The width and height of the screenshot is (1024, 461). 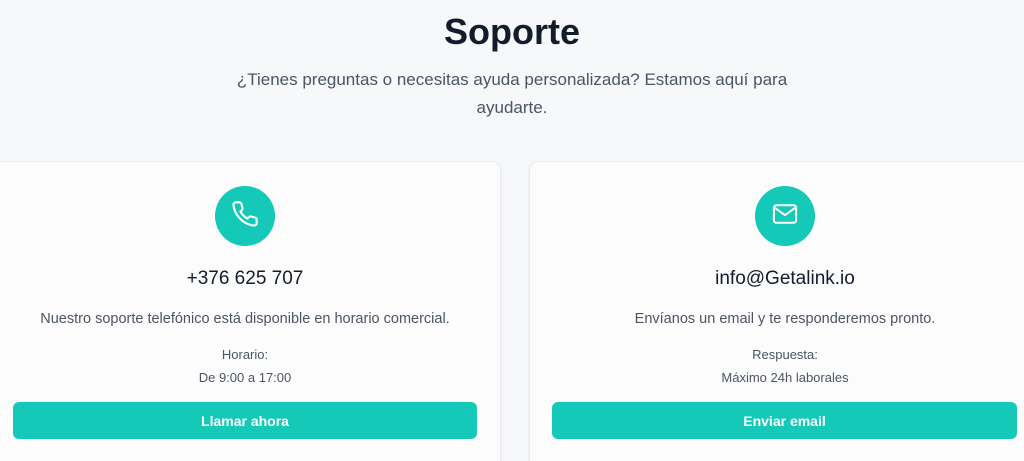 What do you see at coordinates (245, 354) in the screenshot?
I see `schedule-label: Horario:` at bounding box center [245, 354].